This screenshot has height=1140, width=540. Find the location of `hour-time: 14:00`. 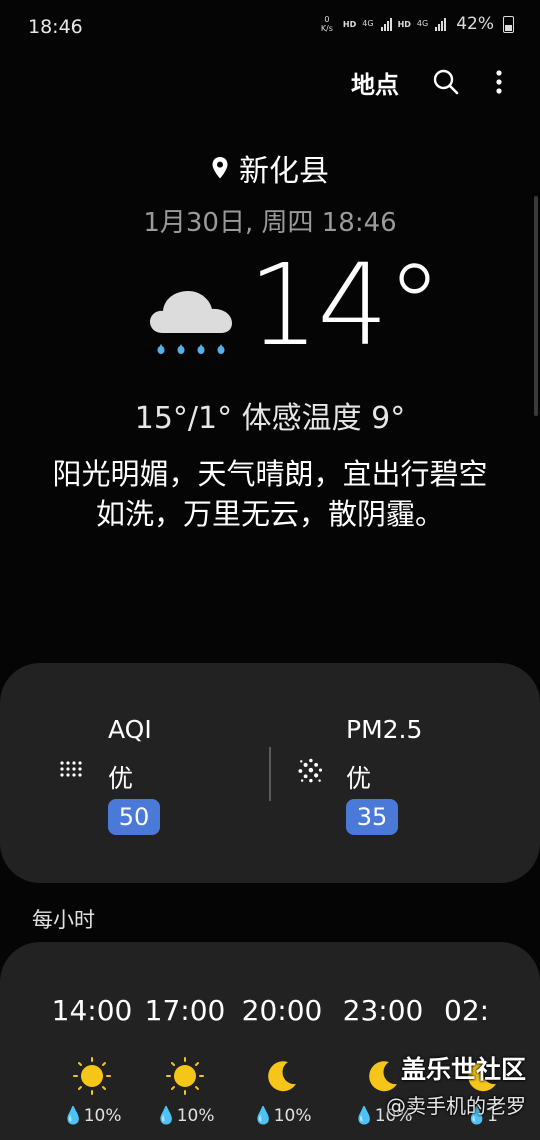

hour-time: 14:00 is located at coordinates (92, 1010).